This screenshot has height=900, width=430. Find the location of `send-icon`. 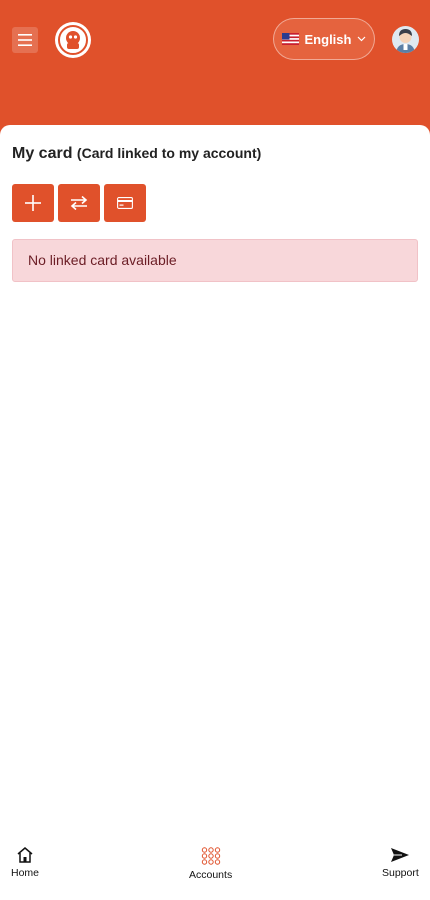

send-icon is located at coordinates (400, 855).